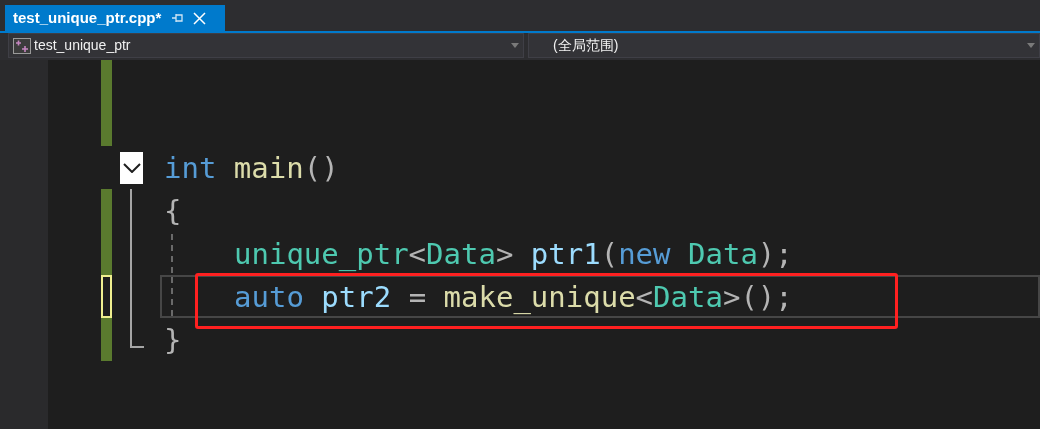 The image size is (1040, 429). I want to click on project-dropdown: test_unique_ptr, so click(266, 45).